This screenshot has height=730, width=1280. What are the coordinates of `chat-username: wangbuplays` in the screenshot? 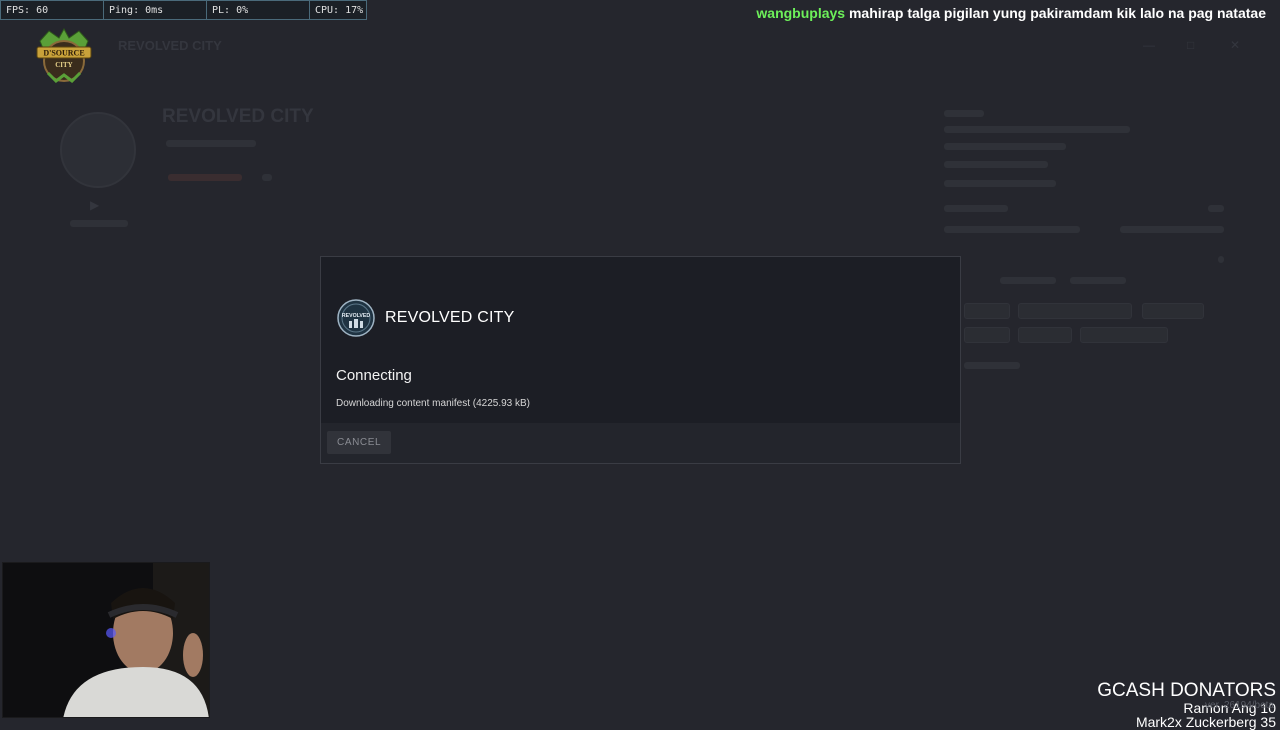 It's located at (801, 13).